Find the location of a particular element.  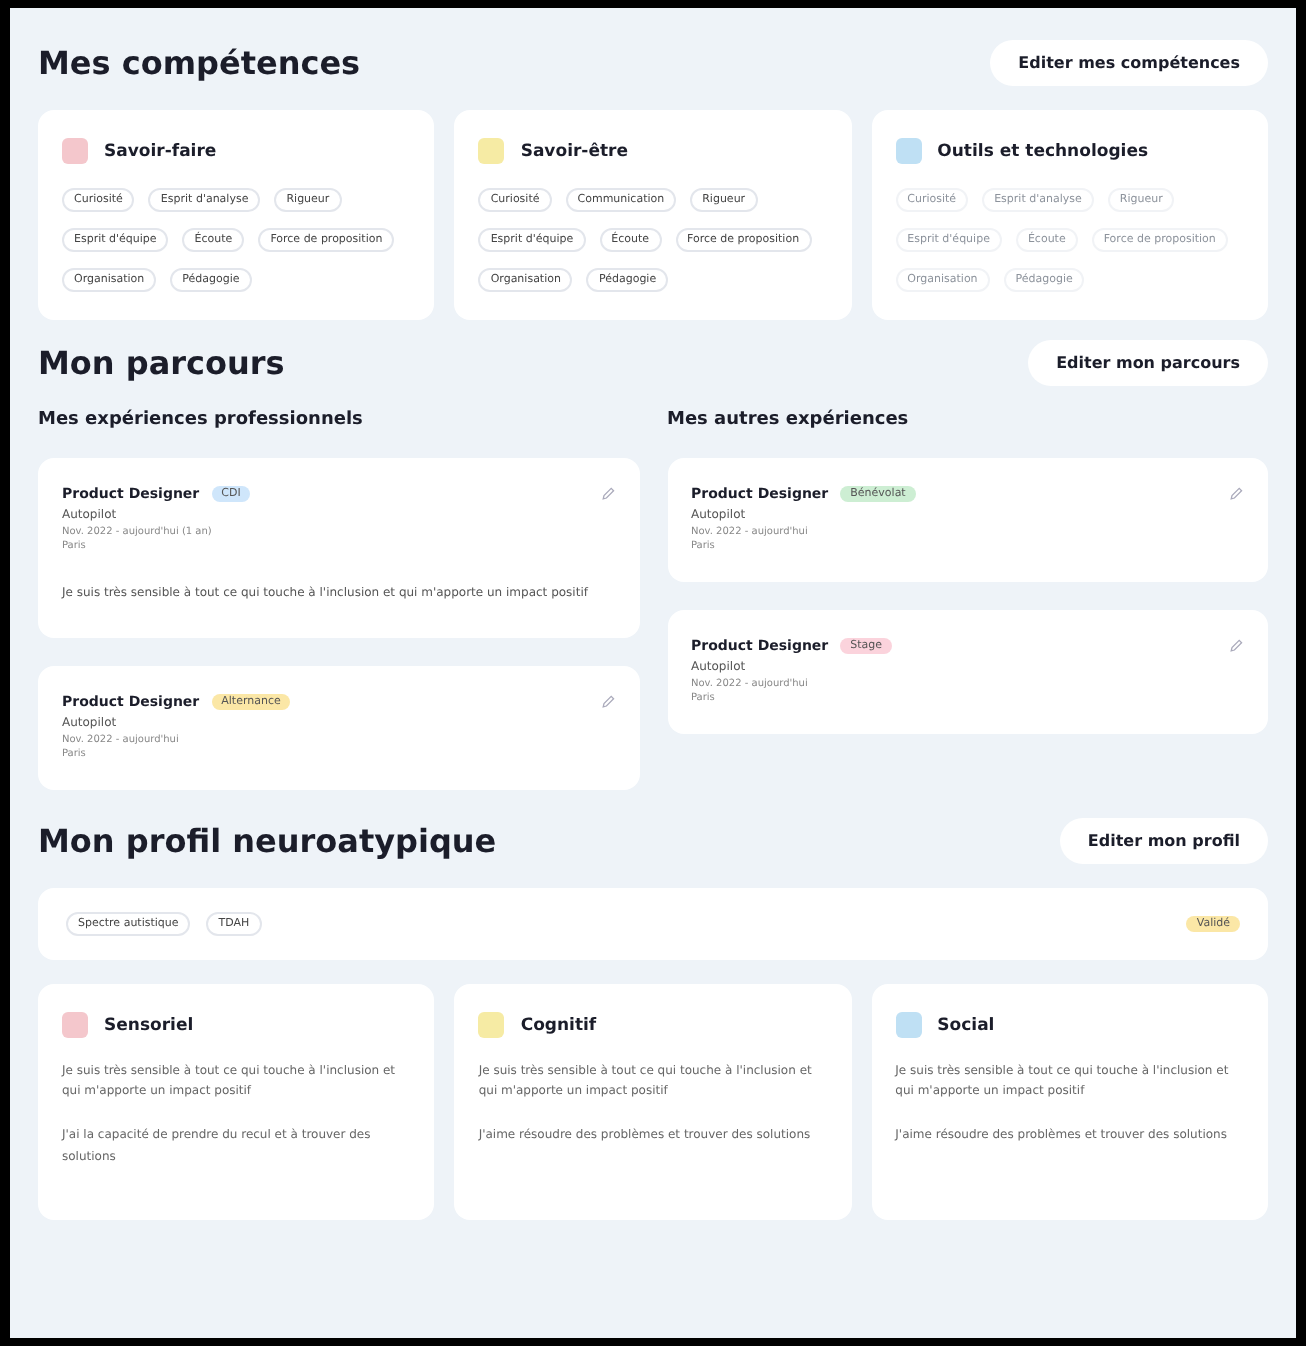

card-title: Cognitif is located at coordinates (558, 1025).